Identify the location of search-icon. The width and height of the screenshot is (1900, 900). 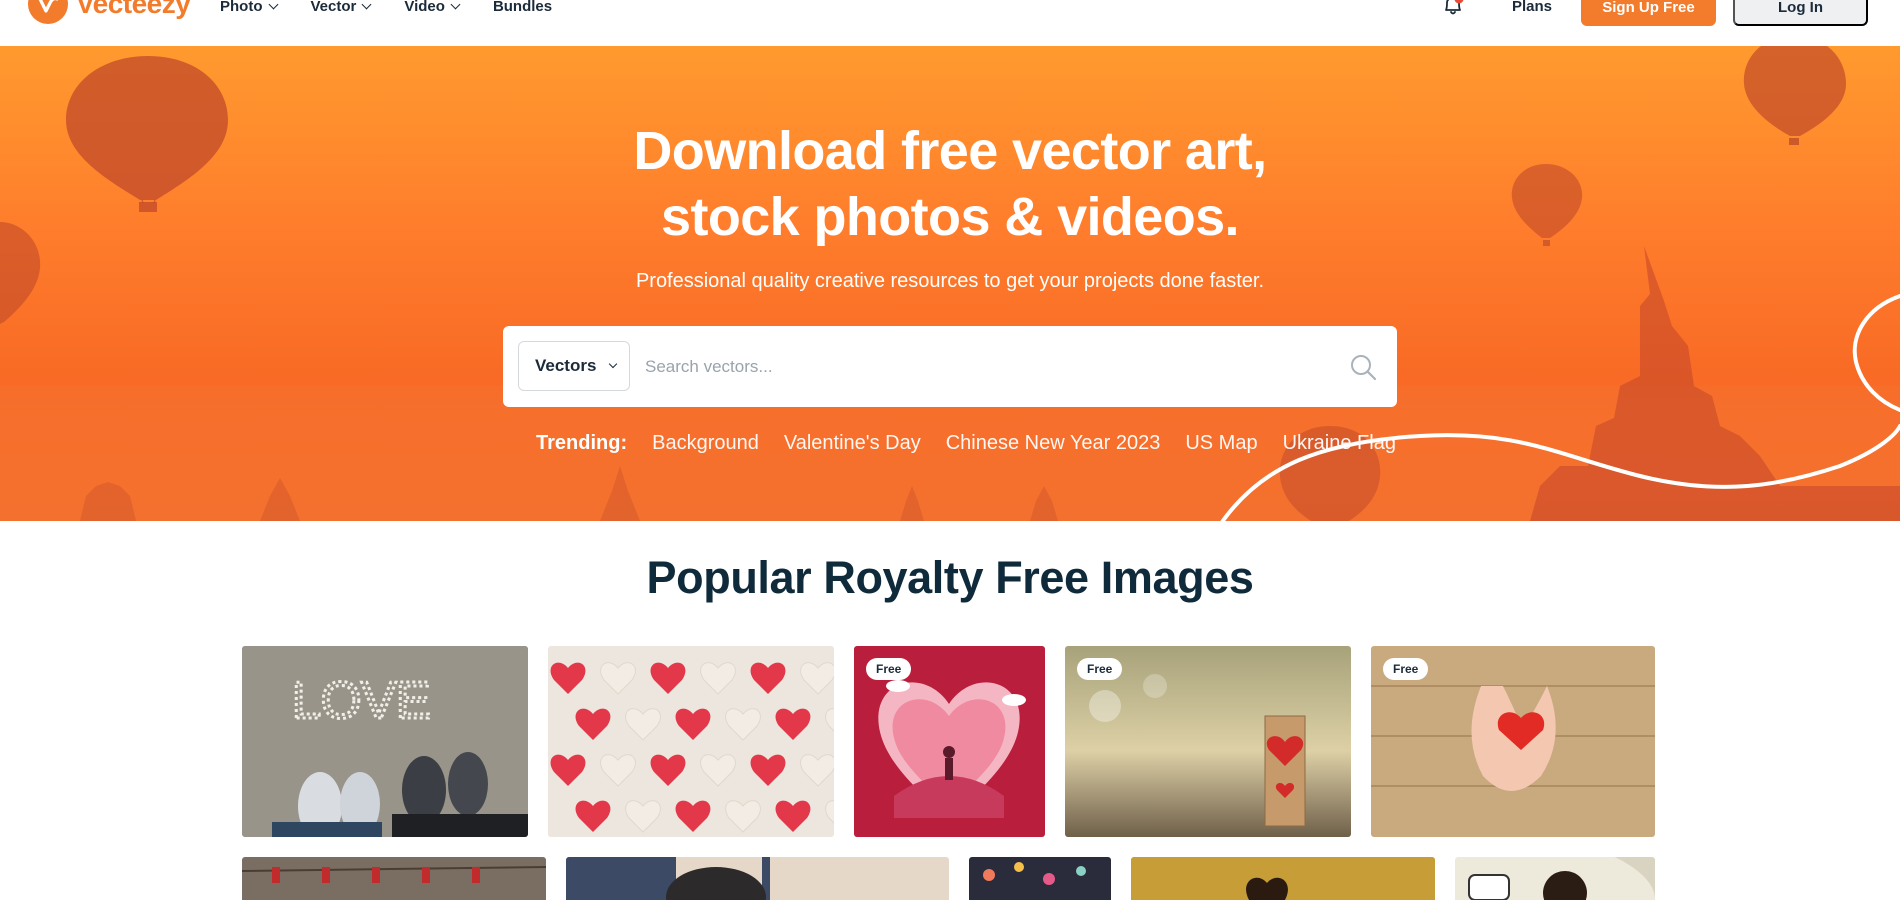
(1364, 368).